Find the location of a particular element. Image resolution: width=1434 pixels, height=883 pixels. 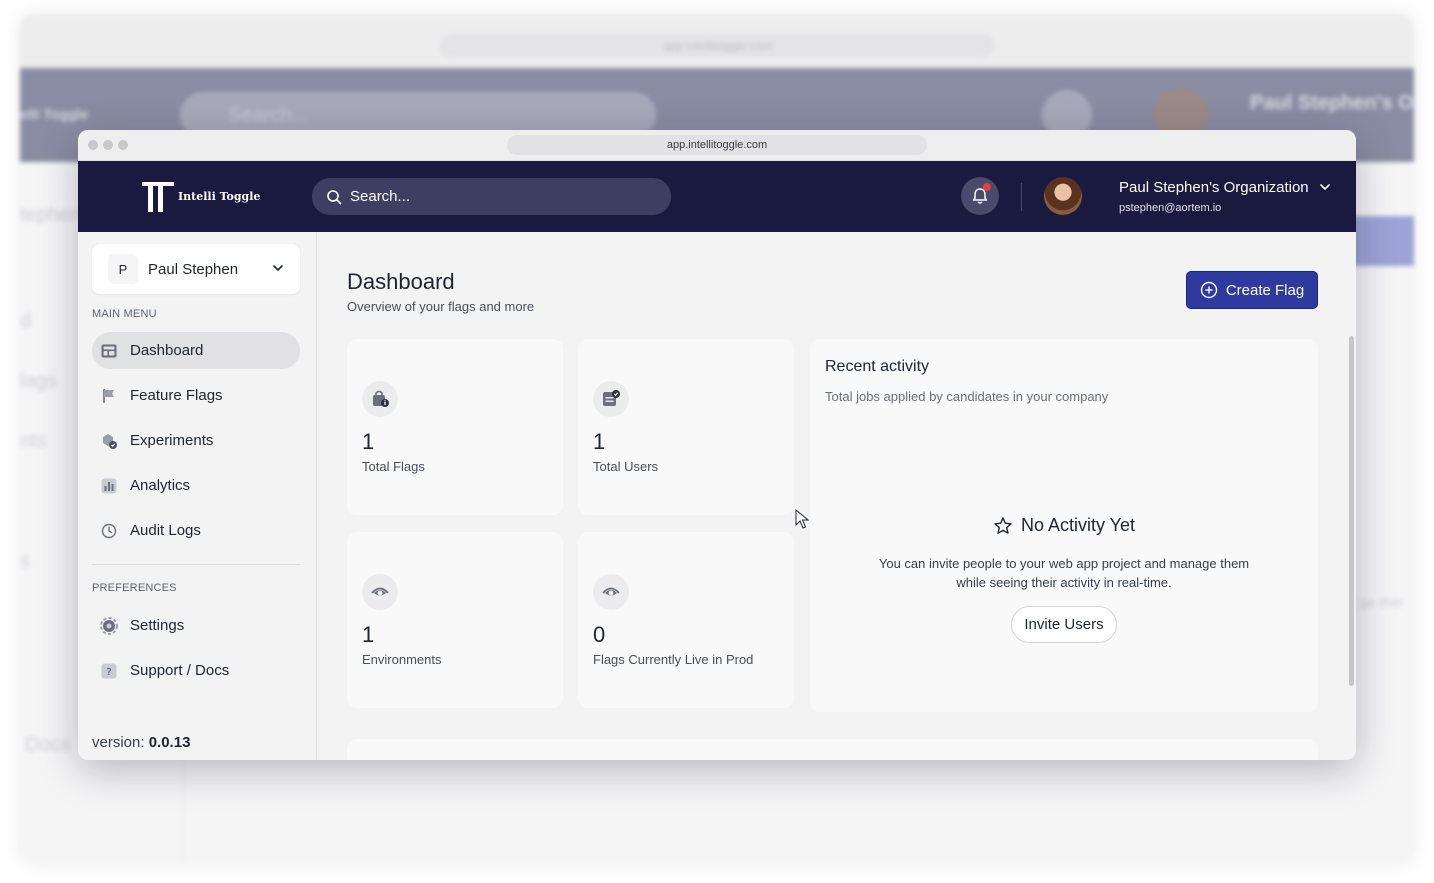

gear-icon is located at coordinates (109, 625).